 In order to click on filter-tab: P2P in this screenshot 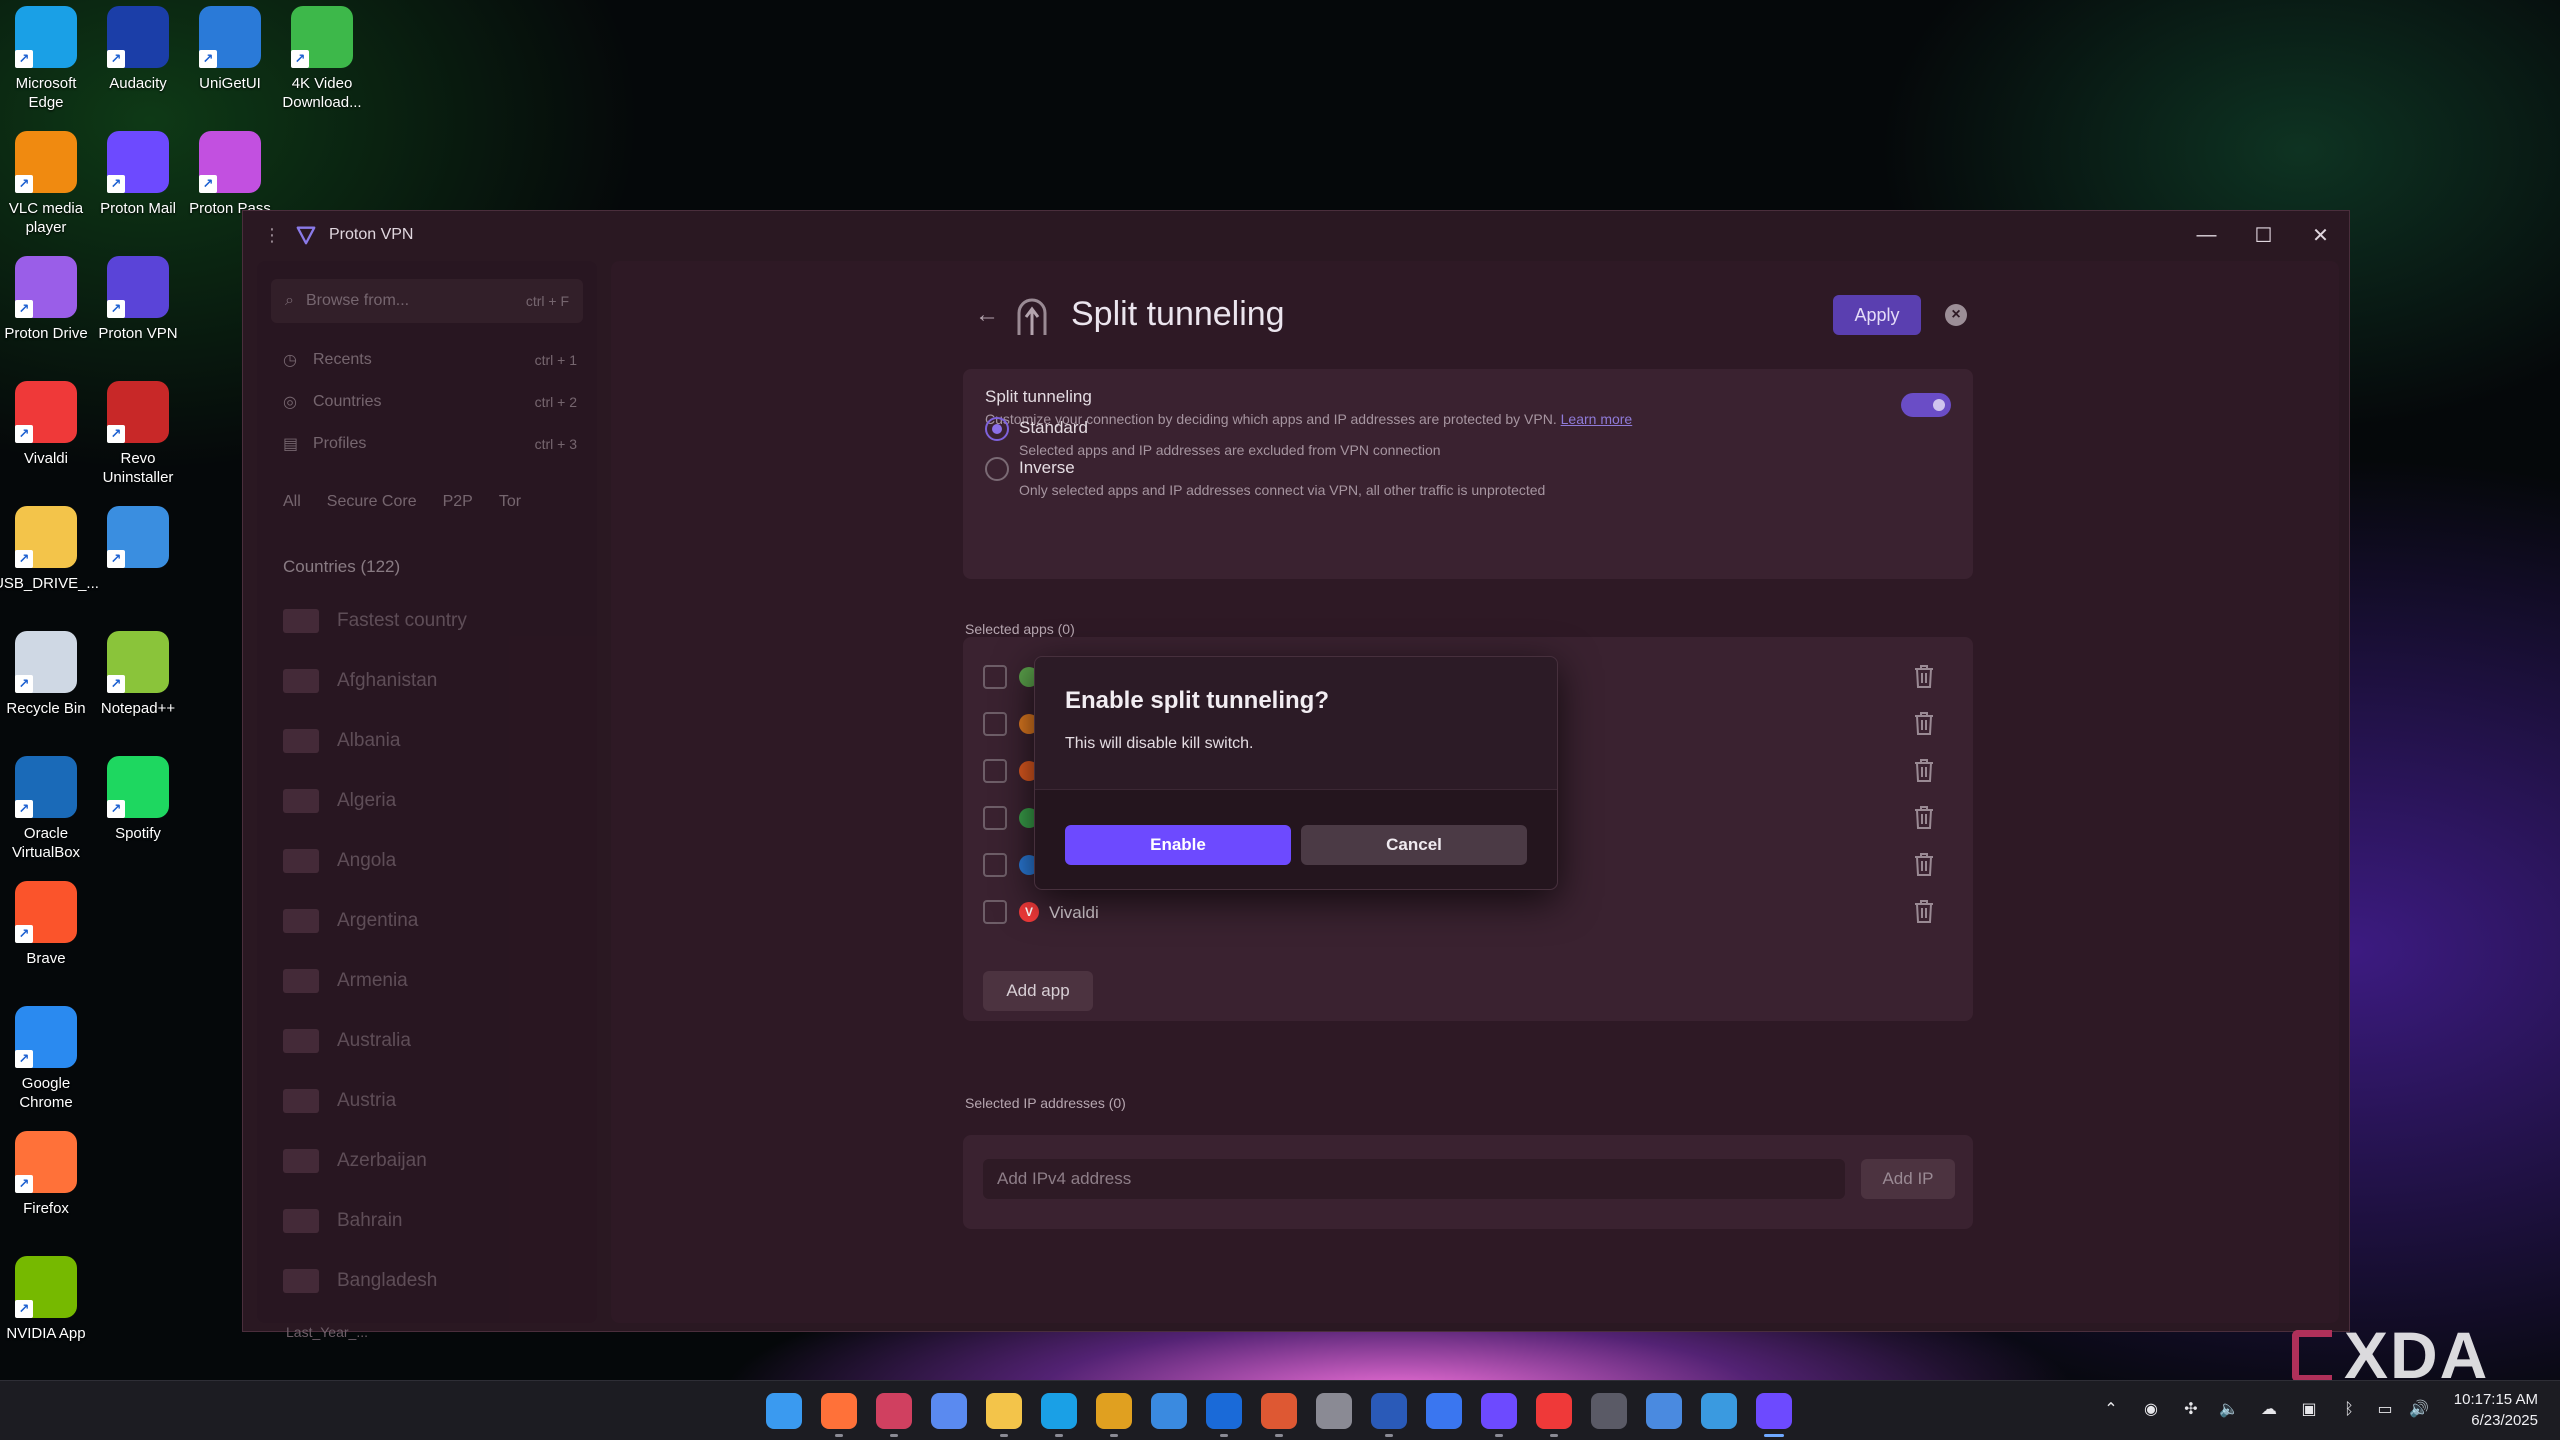, I will do `click(458, 502)`.